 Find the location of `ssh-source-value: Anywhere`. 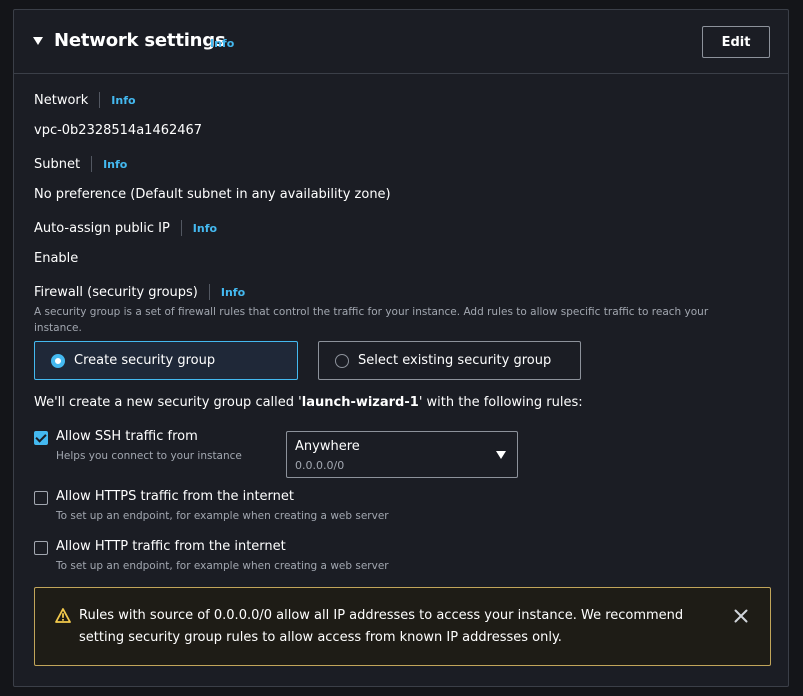

ssh-source-value: Anywhere is located at coordinates (327, 446).